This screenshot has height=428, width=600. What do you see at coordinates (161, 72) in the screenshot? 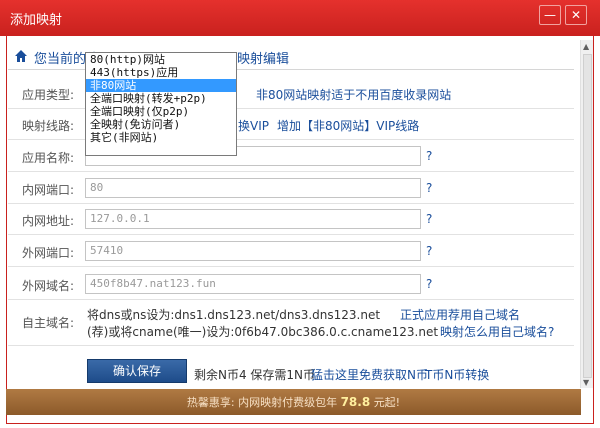
I see `app-type-option: 443(https)应用` at bounding box center [161, 72].